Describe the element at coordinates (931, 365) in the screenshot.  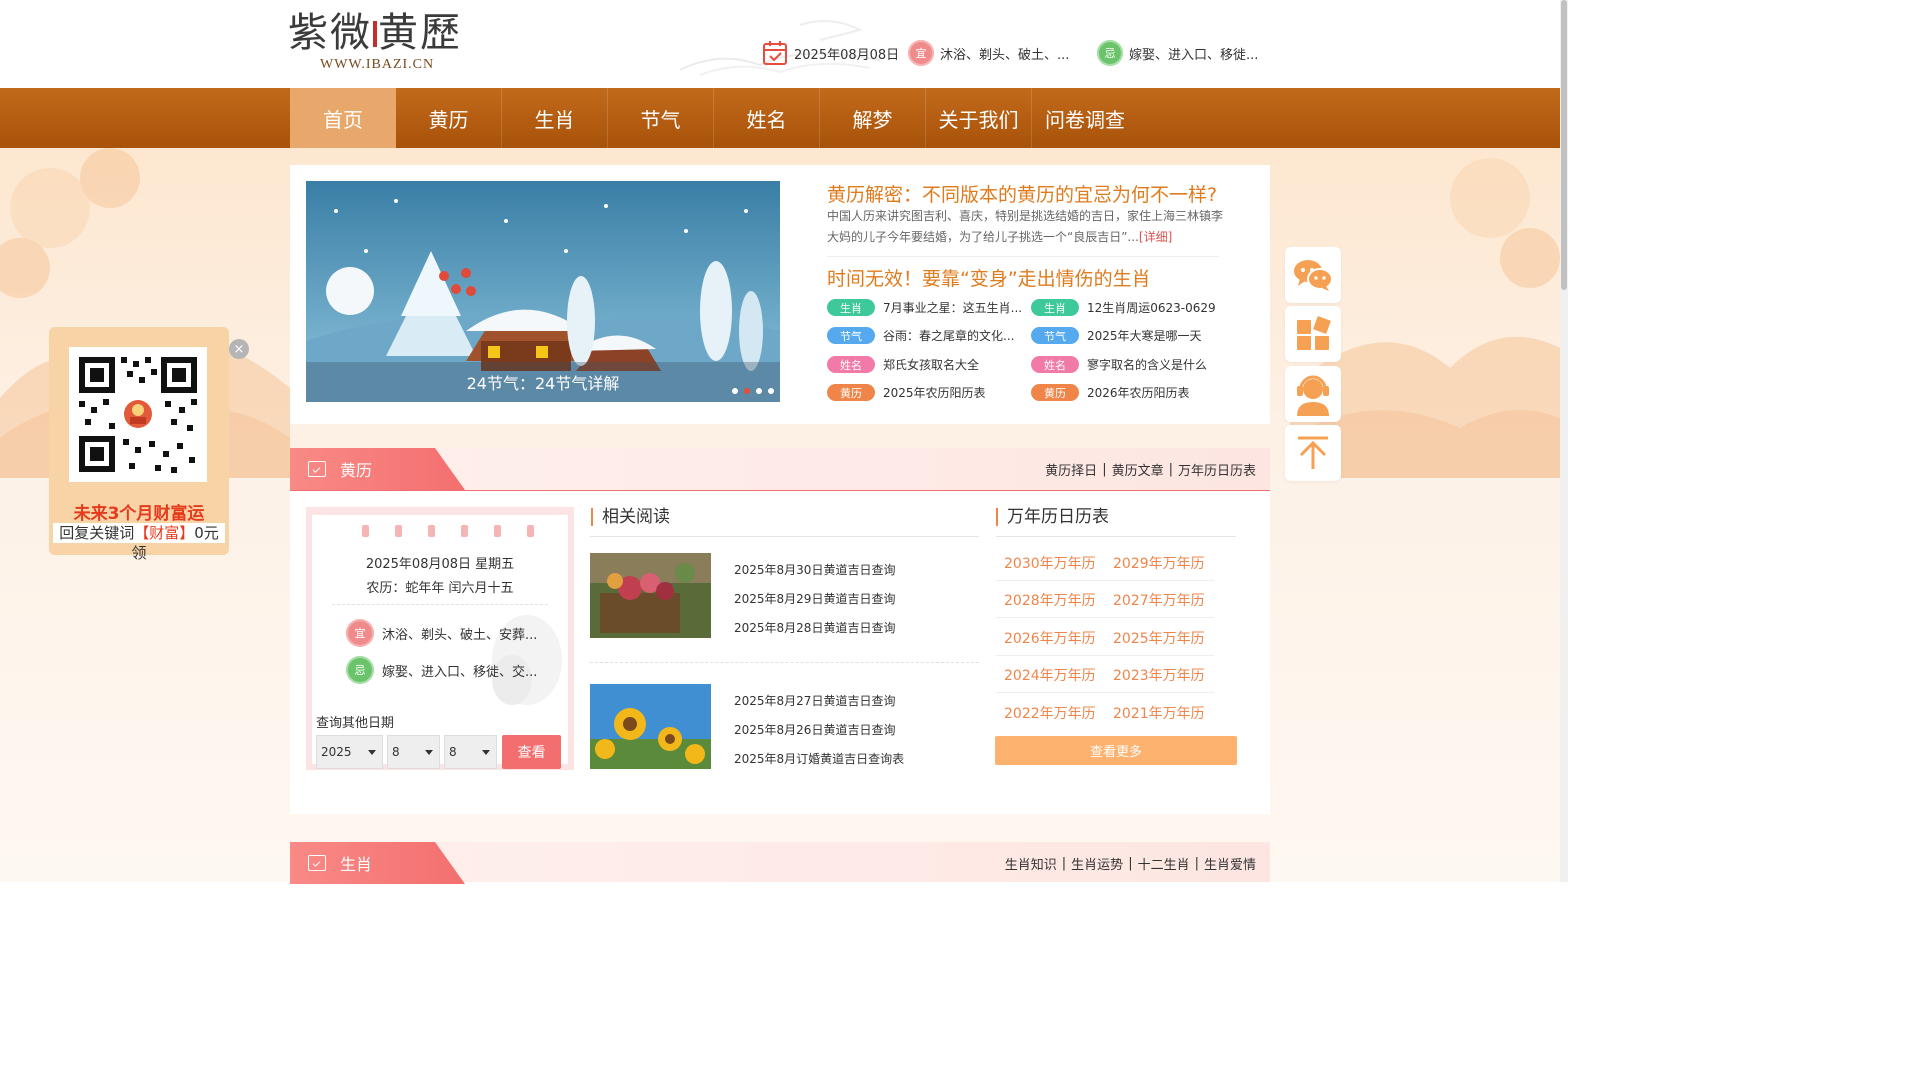
I see `tag-text: 郑氏女孩取名大全` at that location.